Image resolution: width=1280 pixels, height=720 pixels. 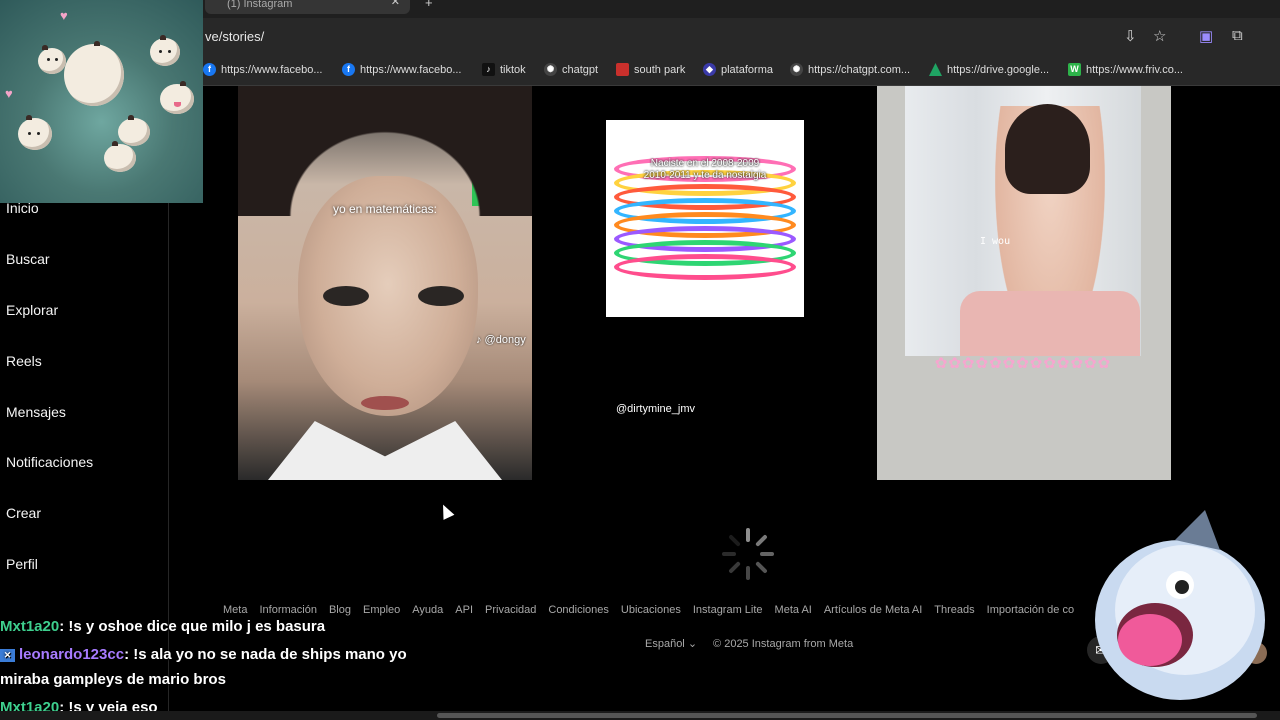 I want to click on browser-tab: (1) Instagram ✕, so click(x=307, y=7).